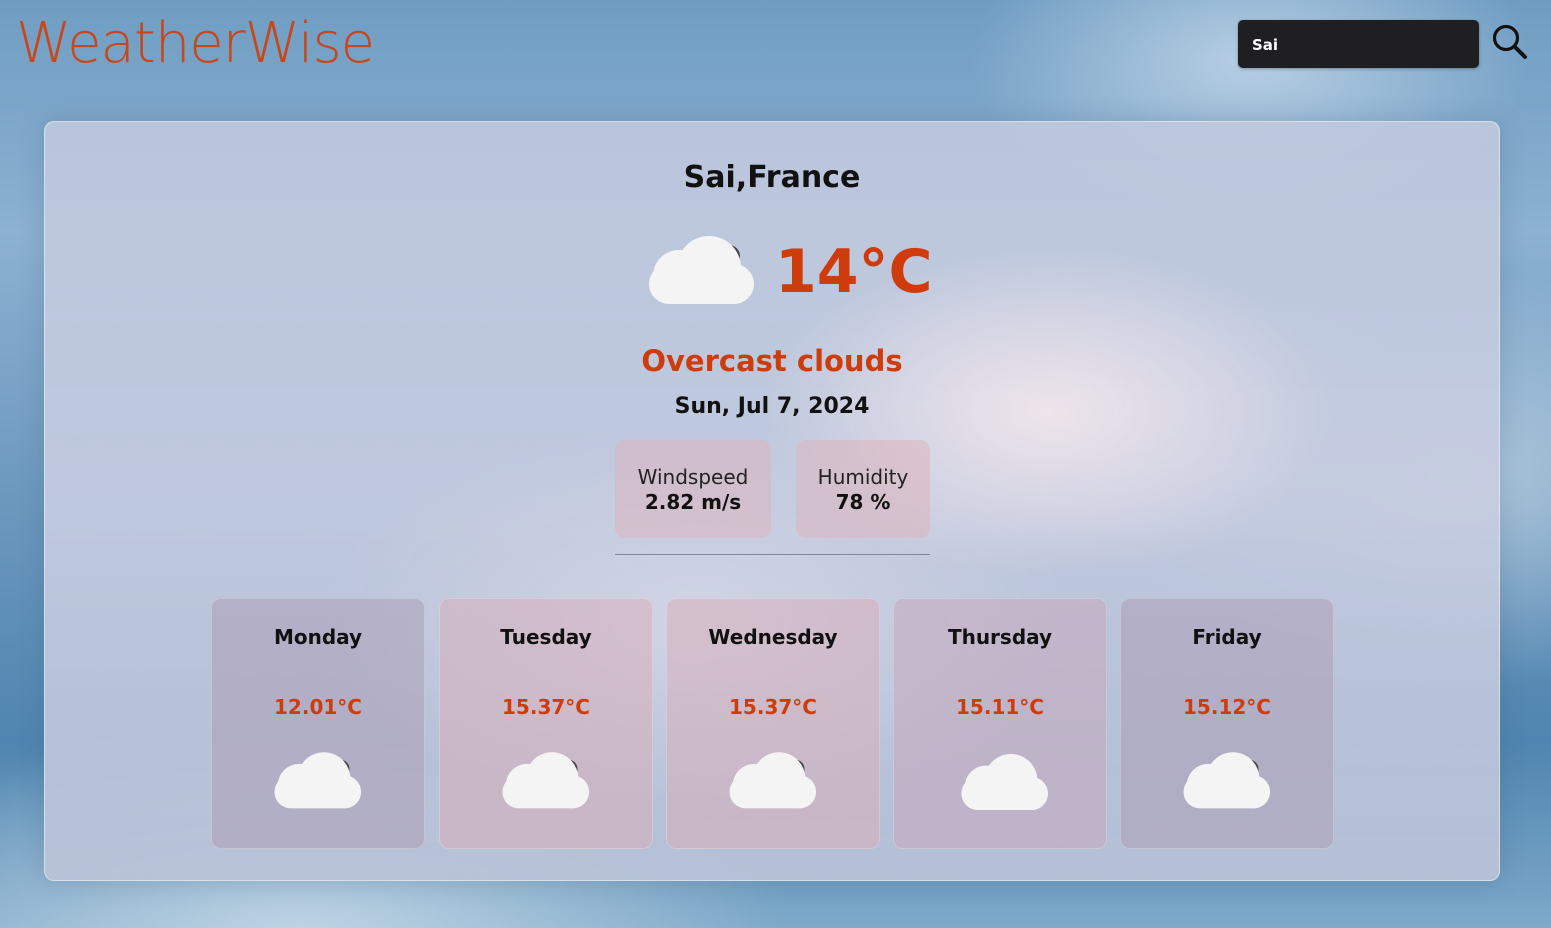  Describe the element at coordinates (546, 723) in the screenshot. I see `forecast-card-tuesday: Tuesday 15.37°C` at that location.